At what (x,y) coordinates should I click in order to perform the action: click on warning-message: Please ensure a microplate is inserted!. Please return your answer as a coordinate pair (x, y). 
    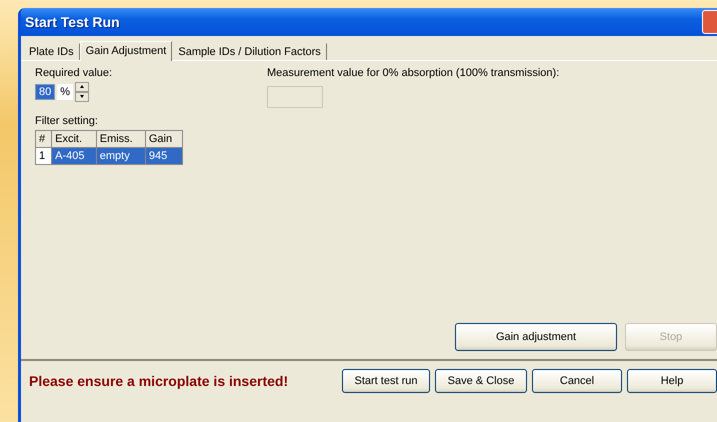
    Looking at the image, I should click on (159, 381).